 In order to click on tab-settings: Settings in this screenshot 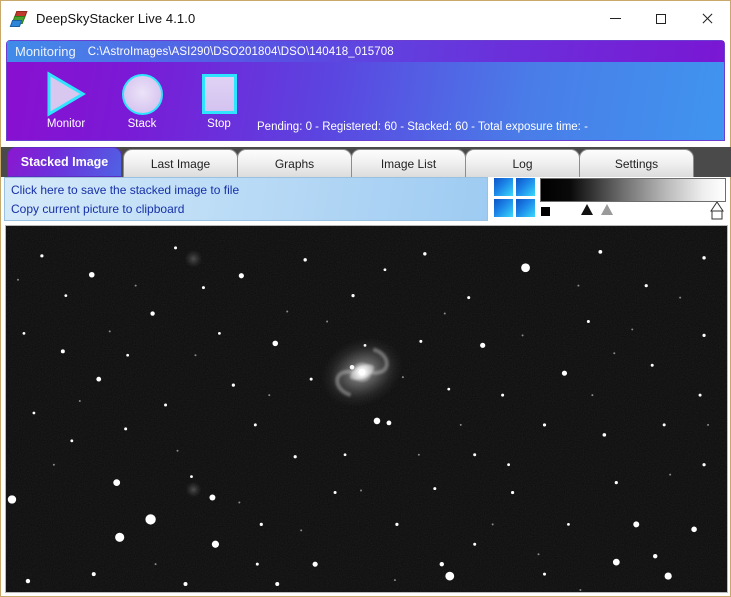, I will do `click(636, 163)`.